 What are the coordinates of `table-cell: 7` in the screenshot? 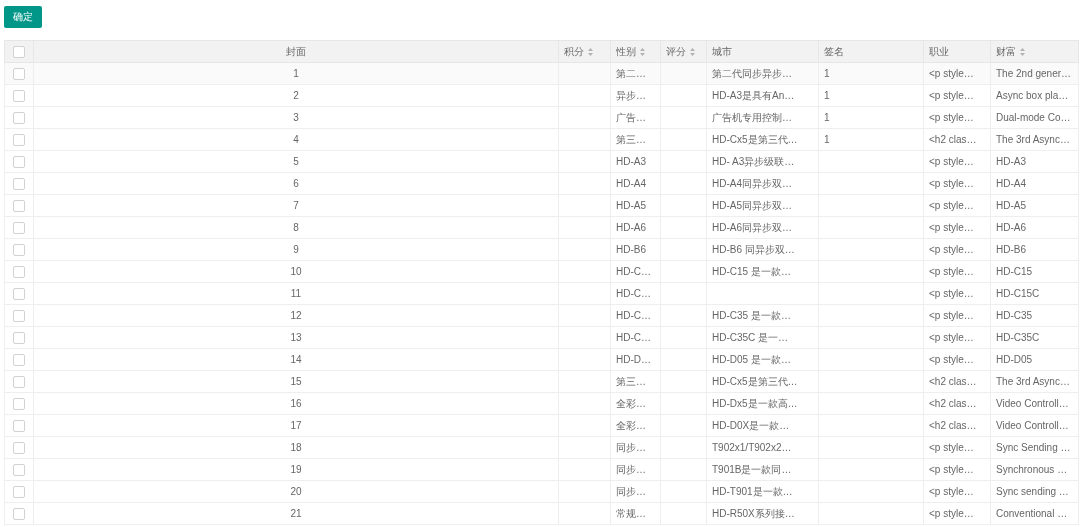 It's located at (296, 205).